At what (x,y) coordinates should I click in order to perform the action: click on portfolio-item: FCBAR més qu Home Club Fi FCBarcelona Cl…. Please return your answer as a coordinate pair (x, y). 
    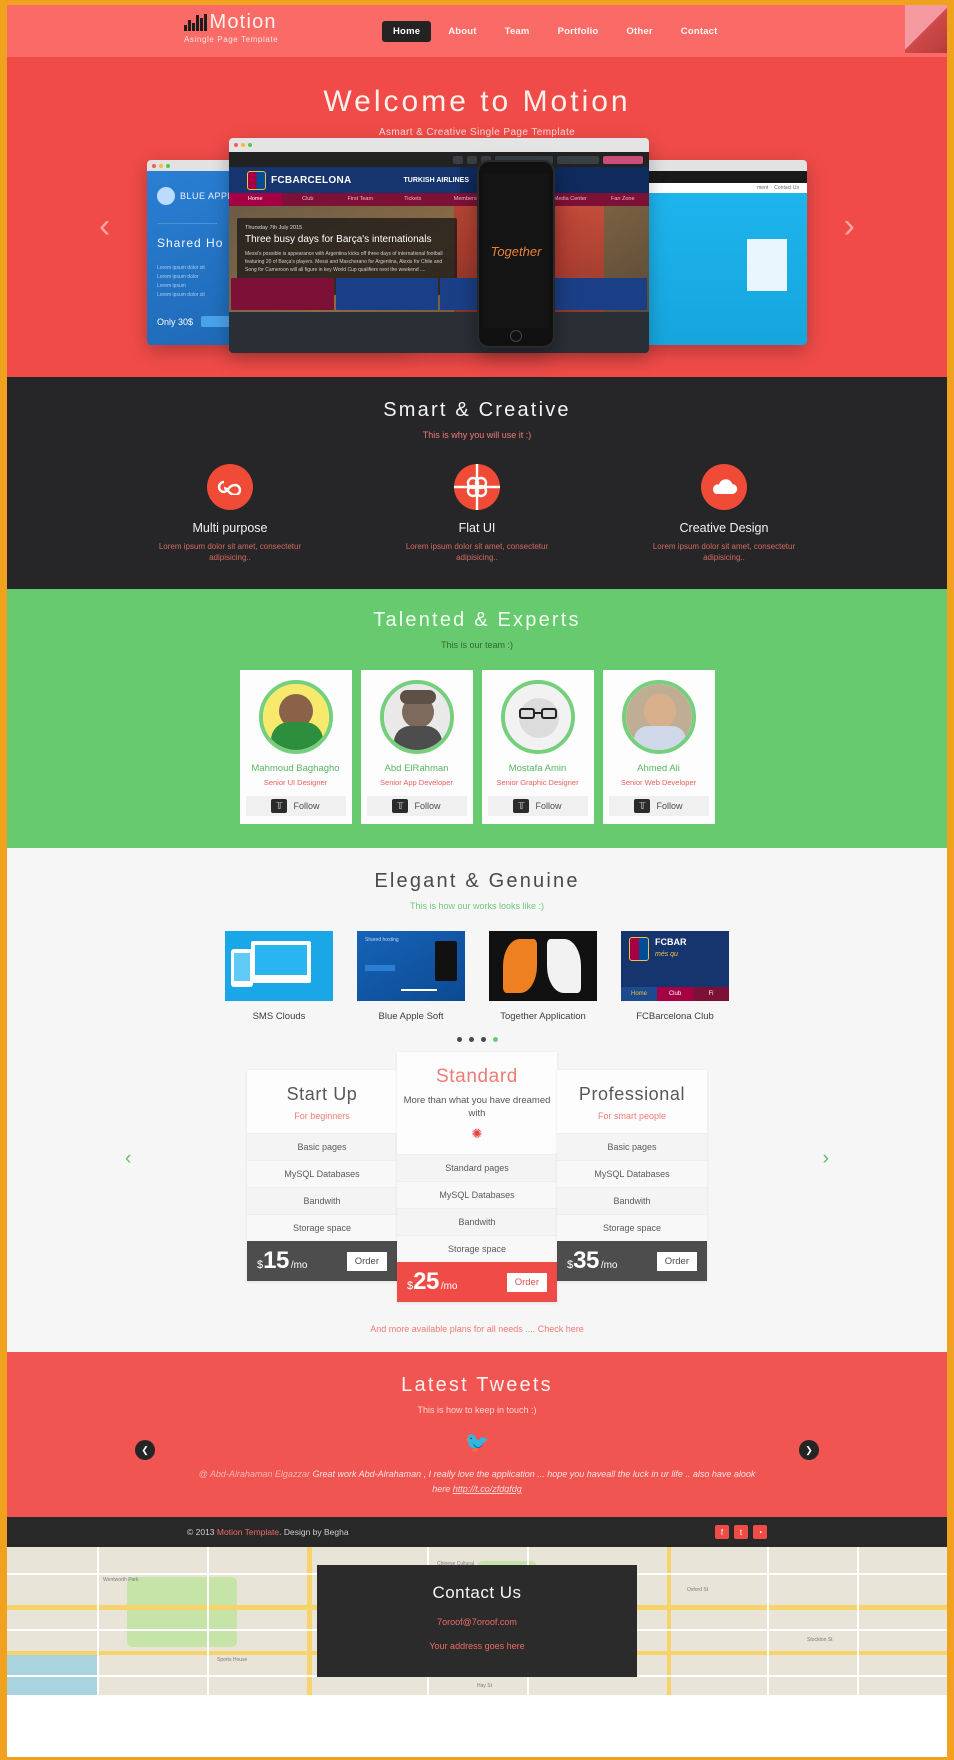
    Looking at the image, I should click on (675, 976).